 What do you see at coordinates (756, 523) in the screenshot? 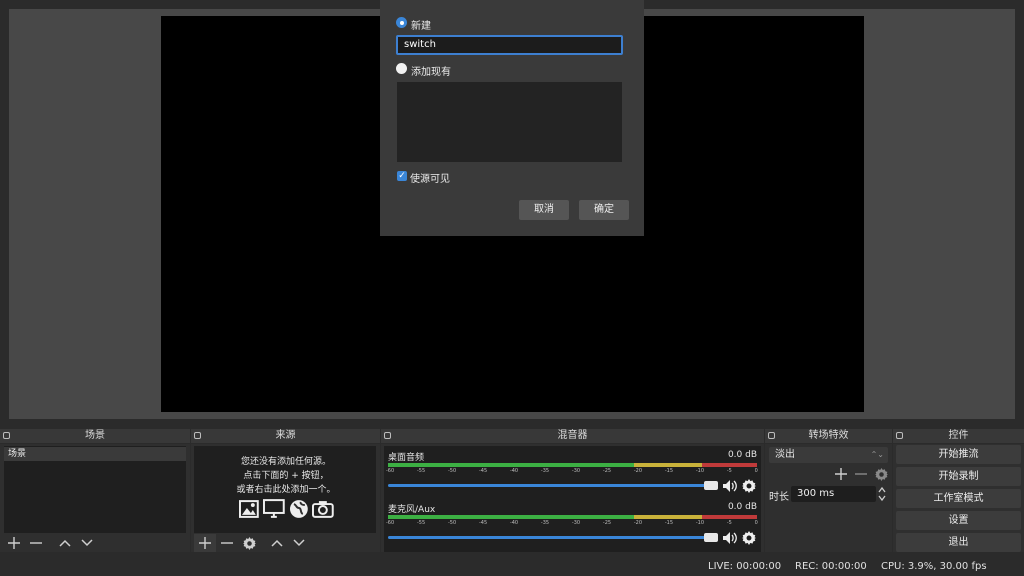
I see `scale-tick: 0` at bounding box center [756, 523].